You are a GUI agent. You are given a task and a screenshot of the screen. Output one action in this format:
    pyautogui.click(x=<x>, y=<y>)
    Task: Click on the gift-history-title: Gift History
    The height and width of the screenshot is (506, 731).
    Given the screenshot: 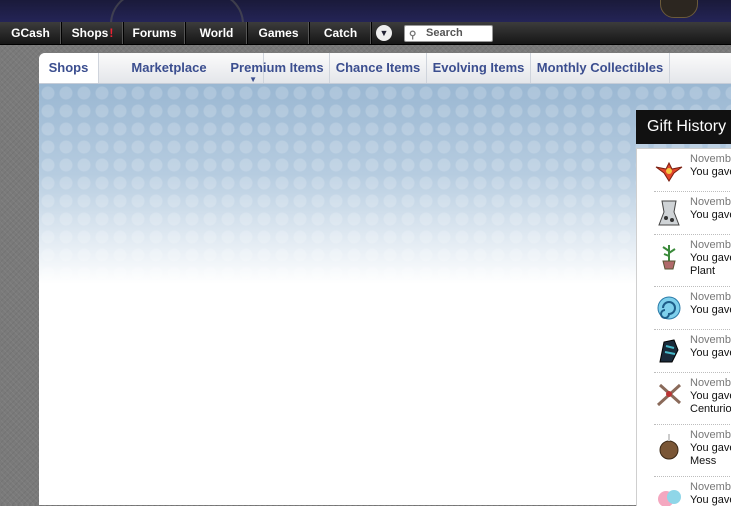 What is the action you would take?
    pyautogui.click(x=683, y=127)
    